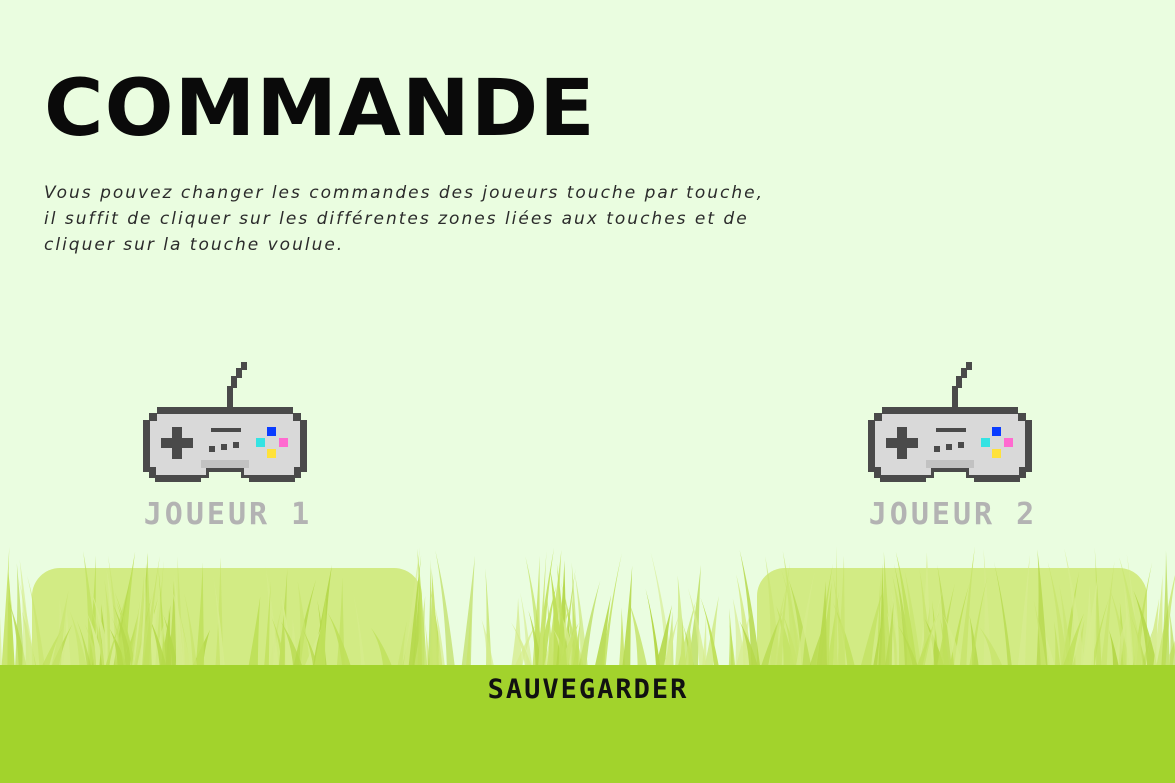 This screenshot has width=1175, height=783. Describe the element at coordinates (228, 514) in the screenshot. I see `player-1-label: JOUEUR 1` at that location.